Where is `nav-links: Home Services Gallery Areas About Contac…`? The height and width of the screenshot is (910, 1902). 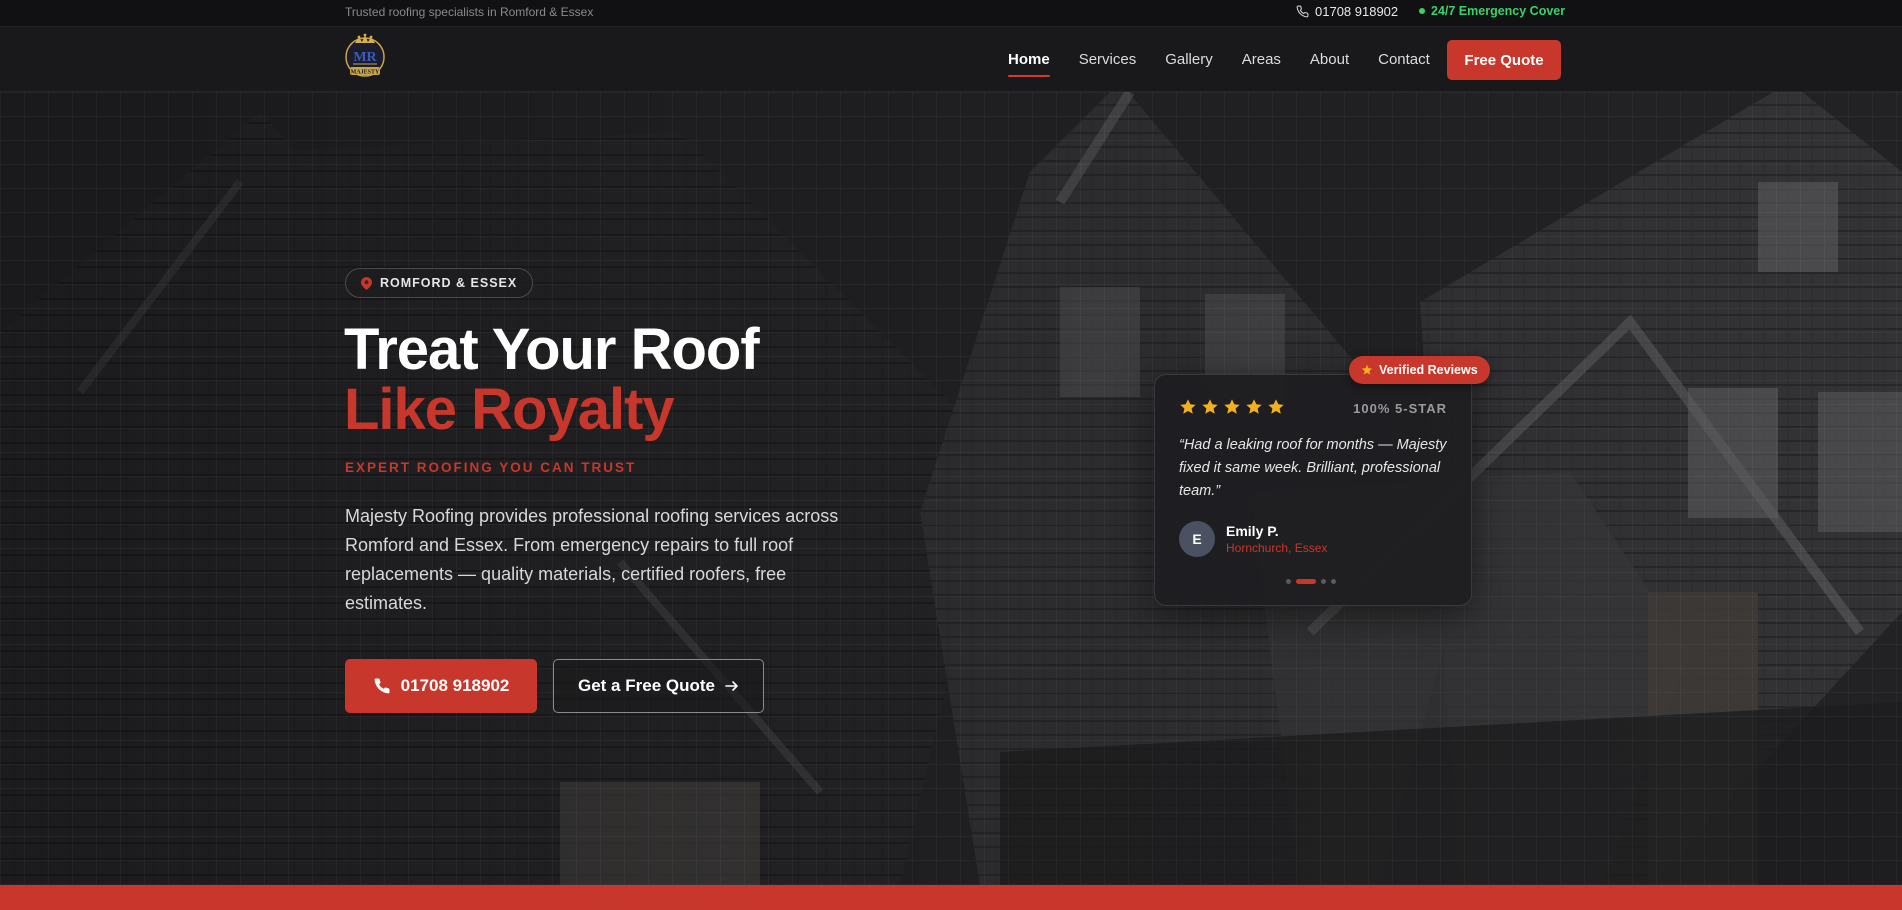 nav-links: Home Services Gallery Areas About Contac… is located at coordinates (1233, 59).